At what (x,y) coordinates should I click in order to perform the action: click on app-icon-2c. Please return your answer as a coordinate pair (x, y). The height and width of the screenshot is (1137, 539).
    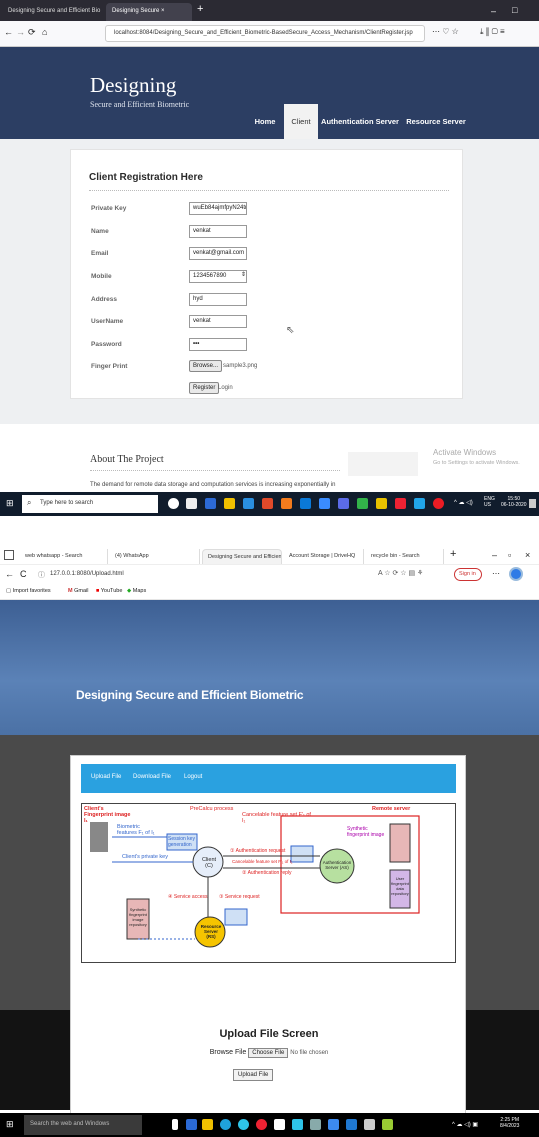
    Looking at the image, I should click on (279, 1124).